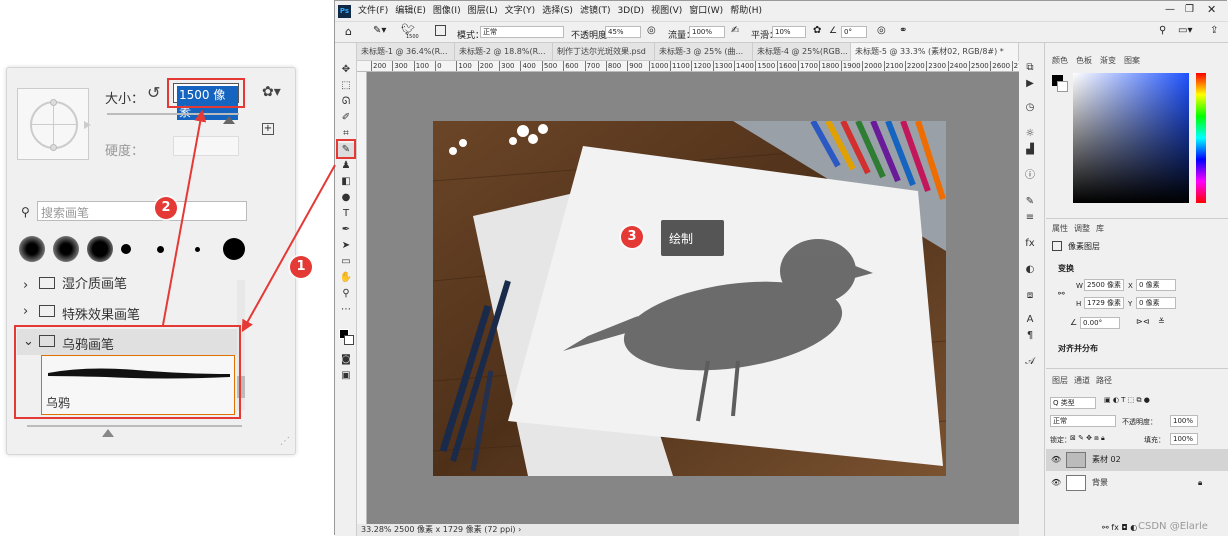 The width and height of the screenshot is (1231, 541). Describe the element at coordinates (166, 208) in the screenshot. I see `step-badge-2: 2` at that location.